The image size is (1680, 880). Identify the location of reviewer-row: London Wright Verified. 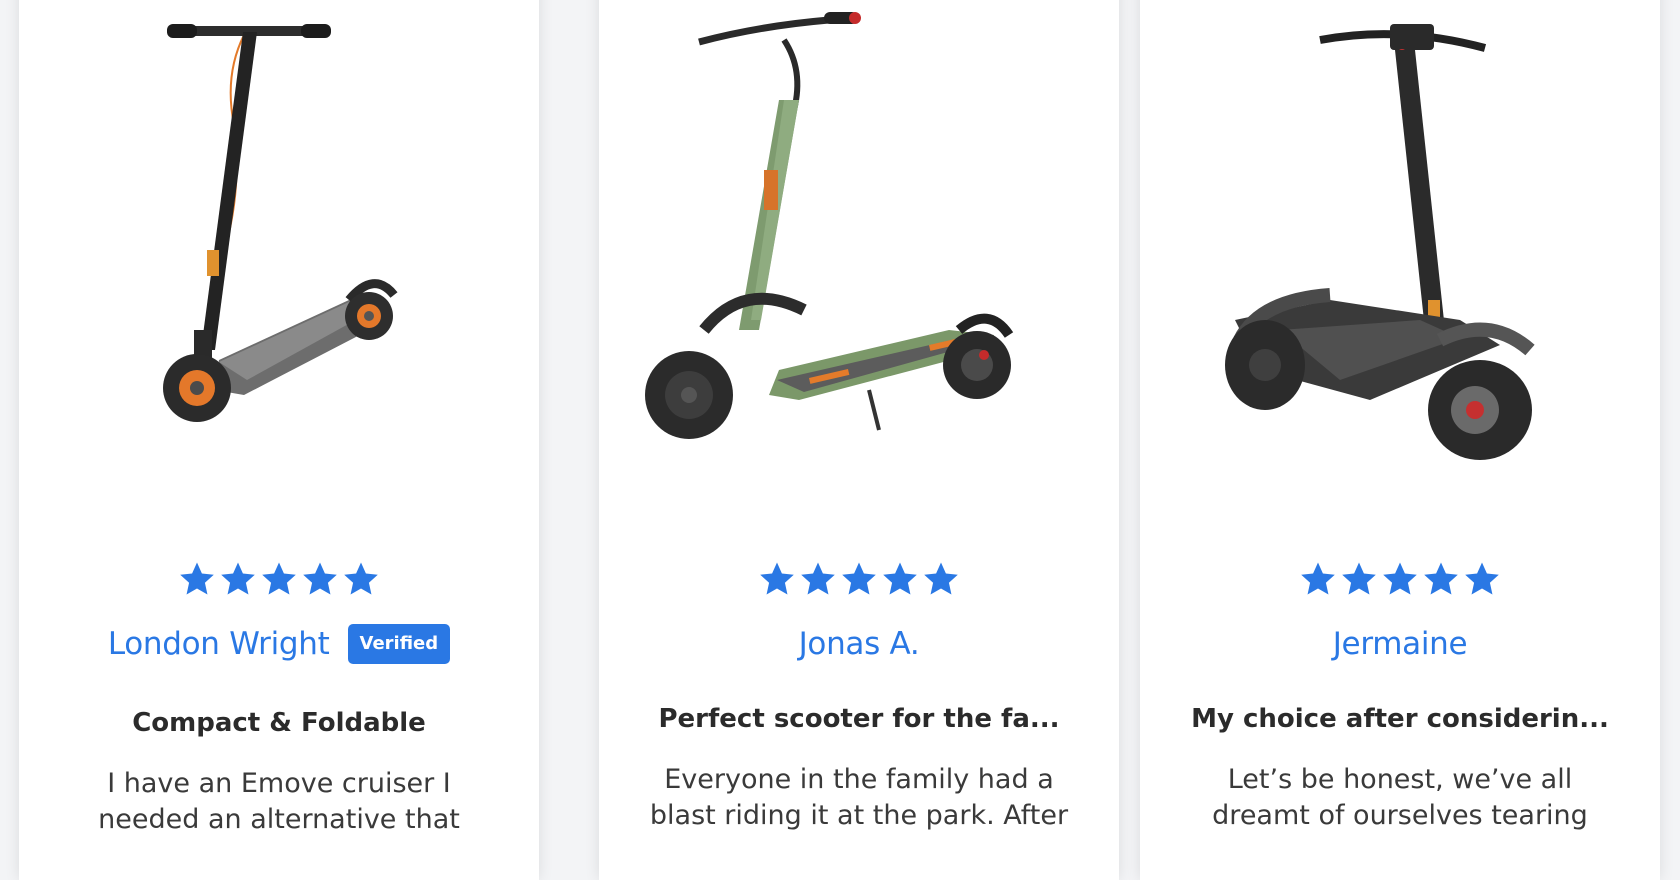
(279, 644).